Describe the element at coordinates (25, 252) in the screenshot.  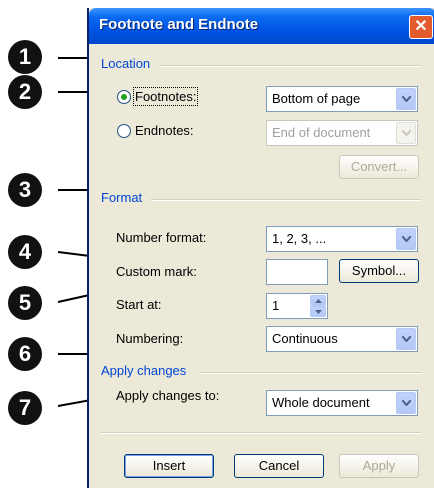
I see `callout-4: 4` at that location.